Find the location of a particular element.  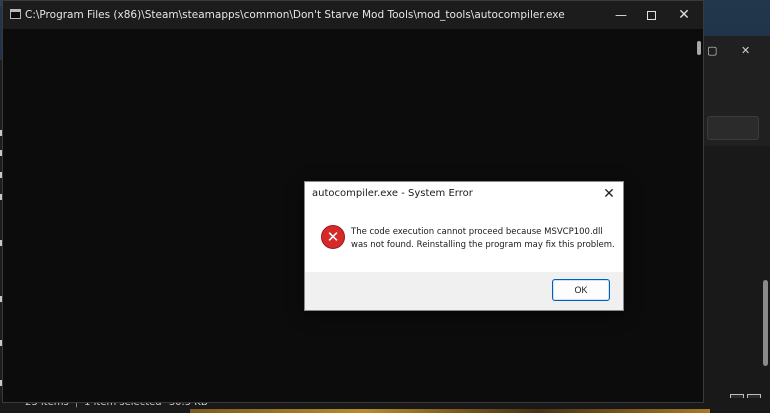

minimize-icon: — is located at coordinates (621, 15).